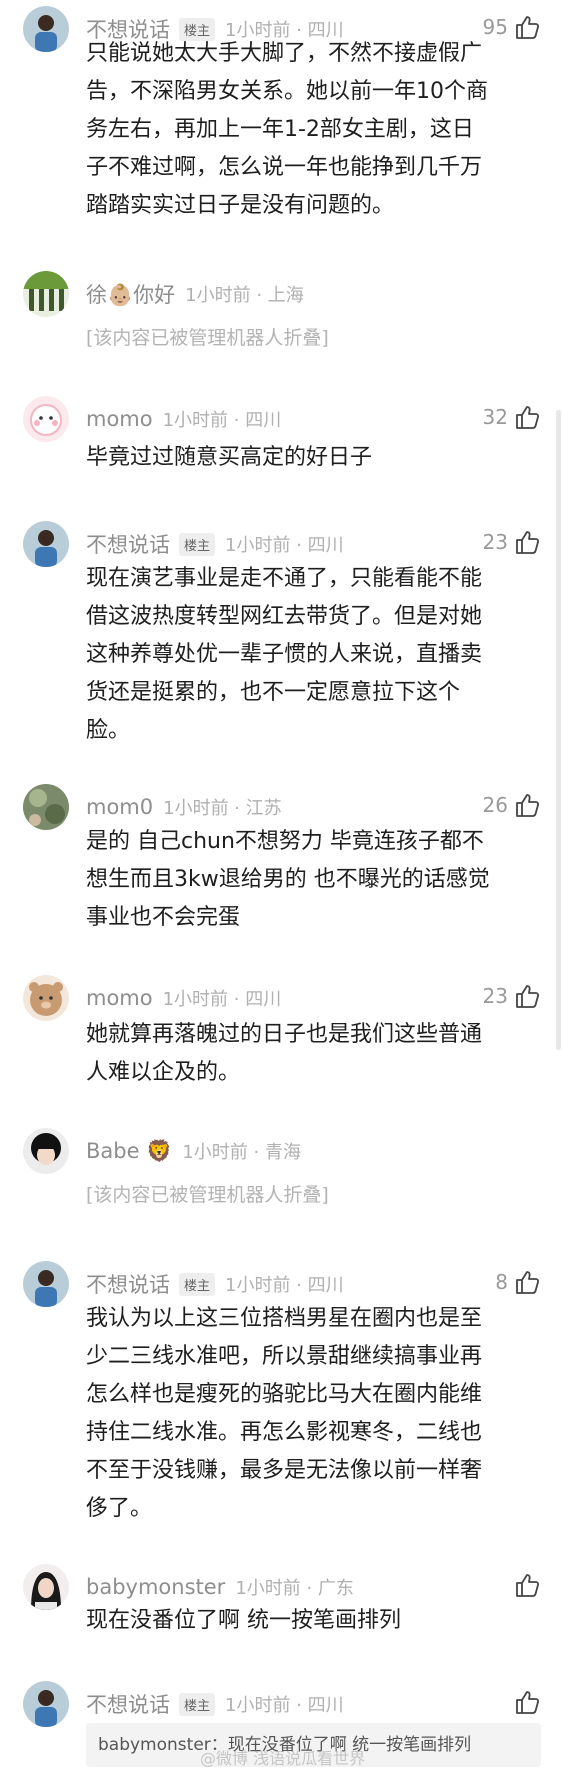 Image resolution: width=564 pixels, height=1771 pixels. Describe the element at coordinates (108, 730) in the screenshot. I see `comment-text-line: 脸。` at that location.